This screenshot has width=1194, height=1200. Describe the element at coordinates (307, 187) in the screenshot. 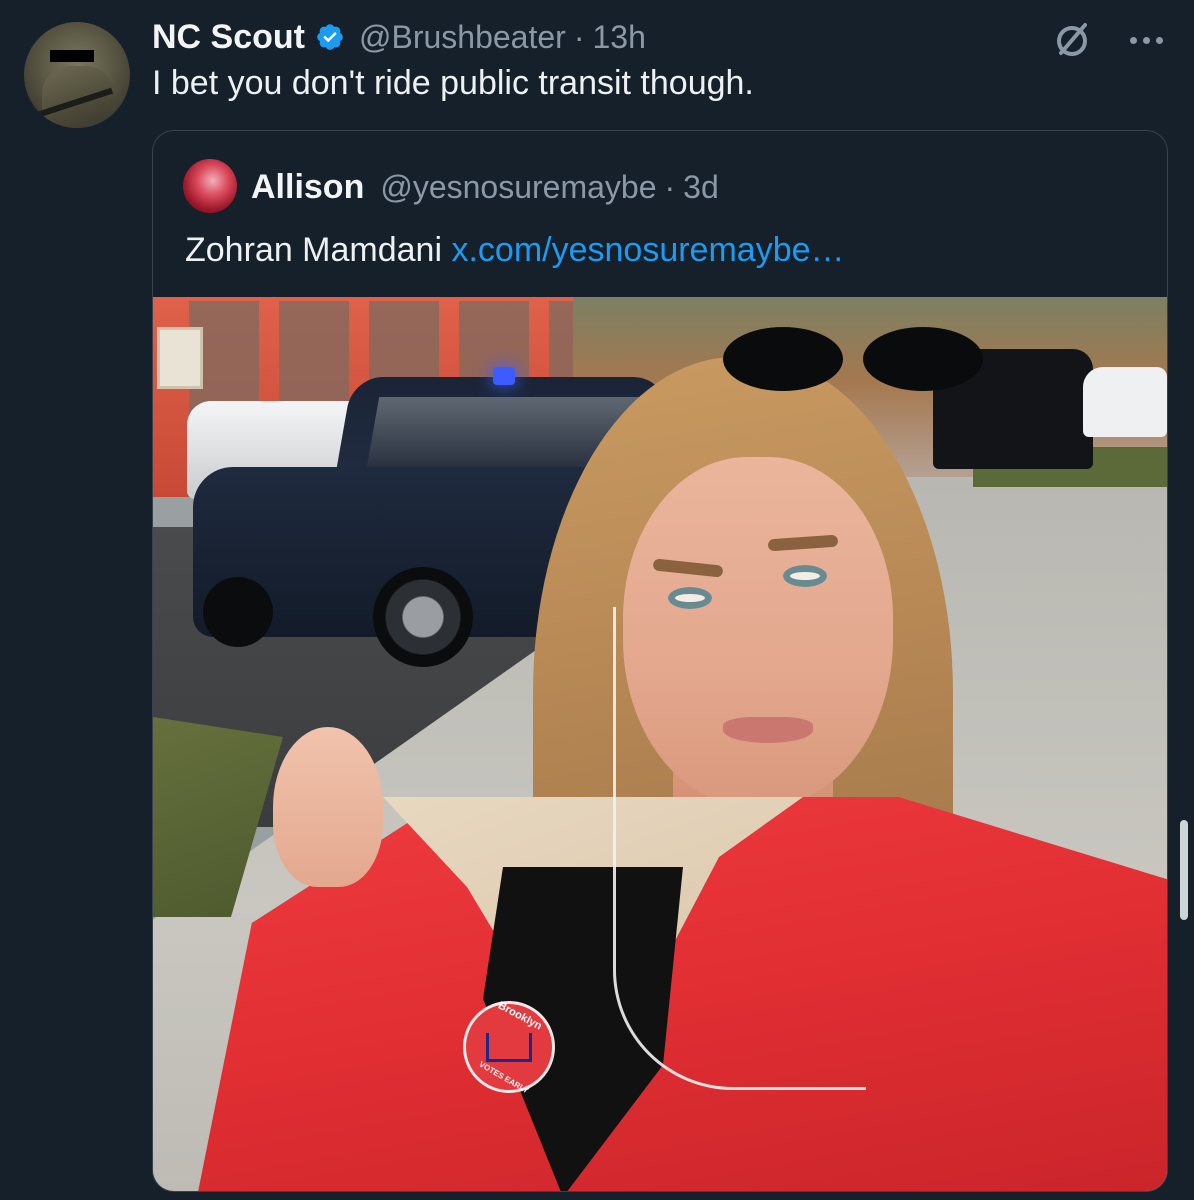

I see `quoted-author-display-name: Allison` at that location.